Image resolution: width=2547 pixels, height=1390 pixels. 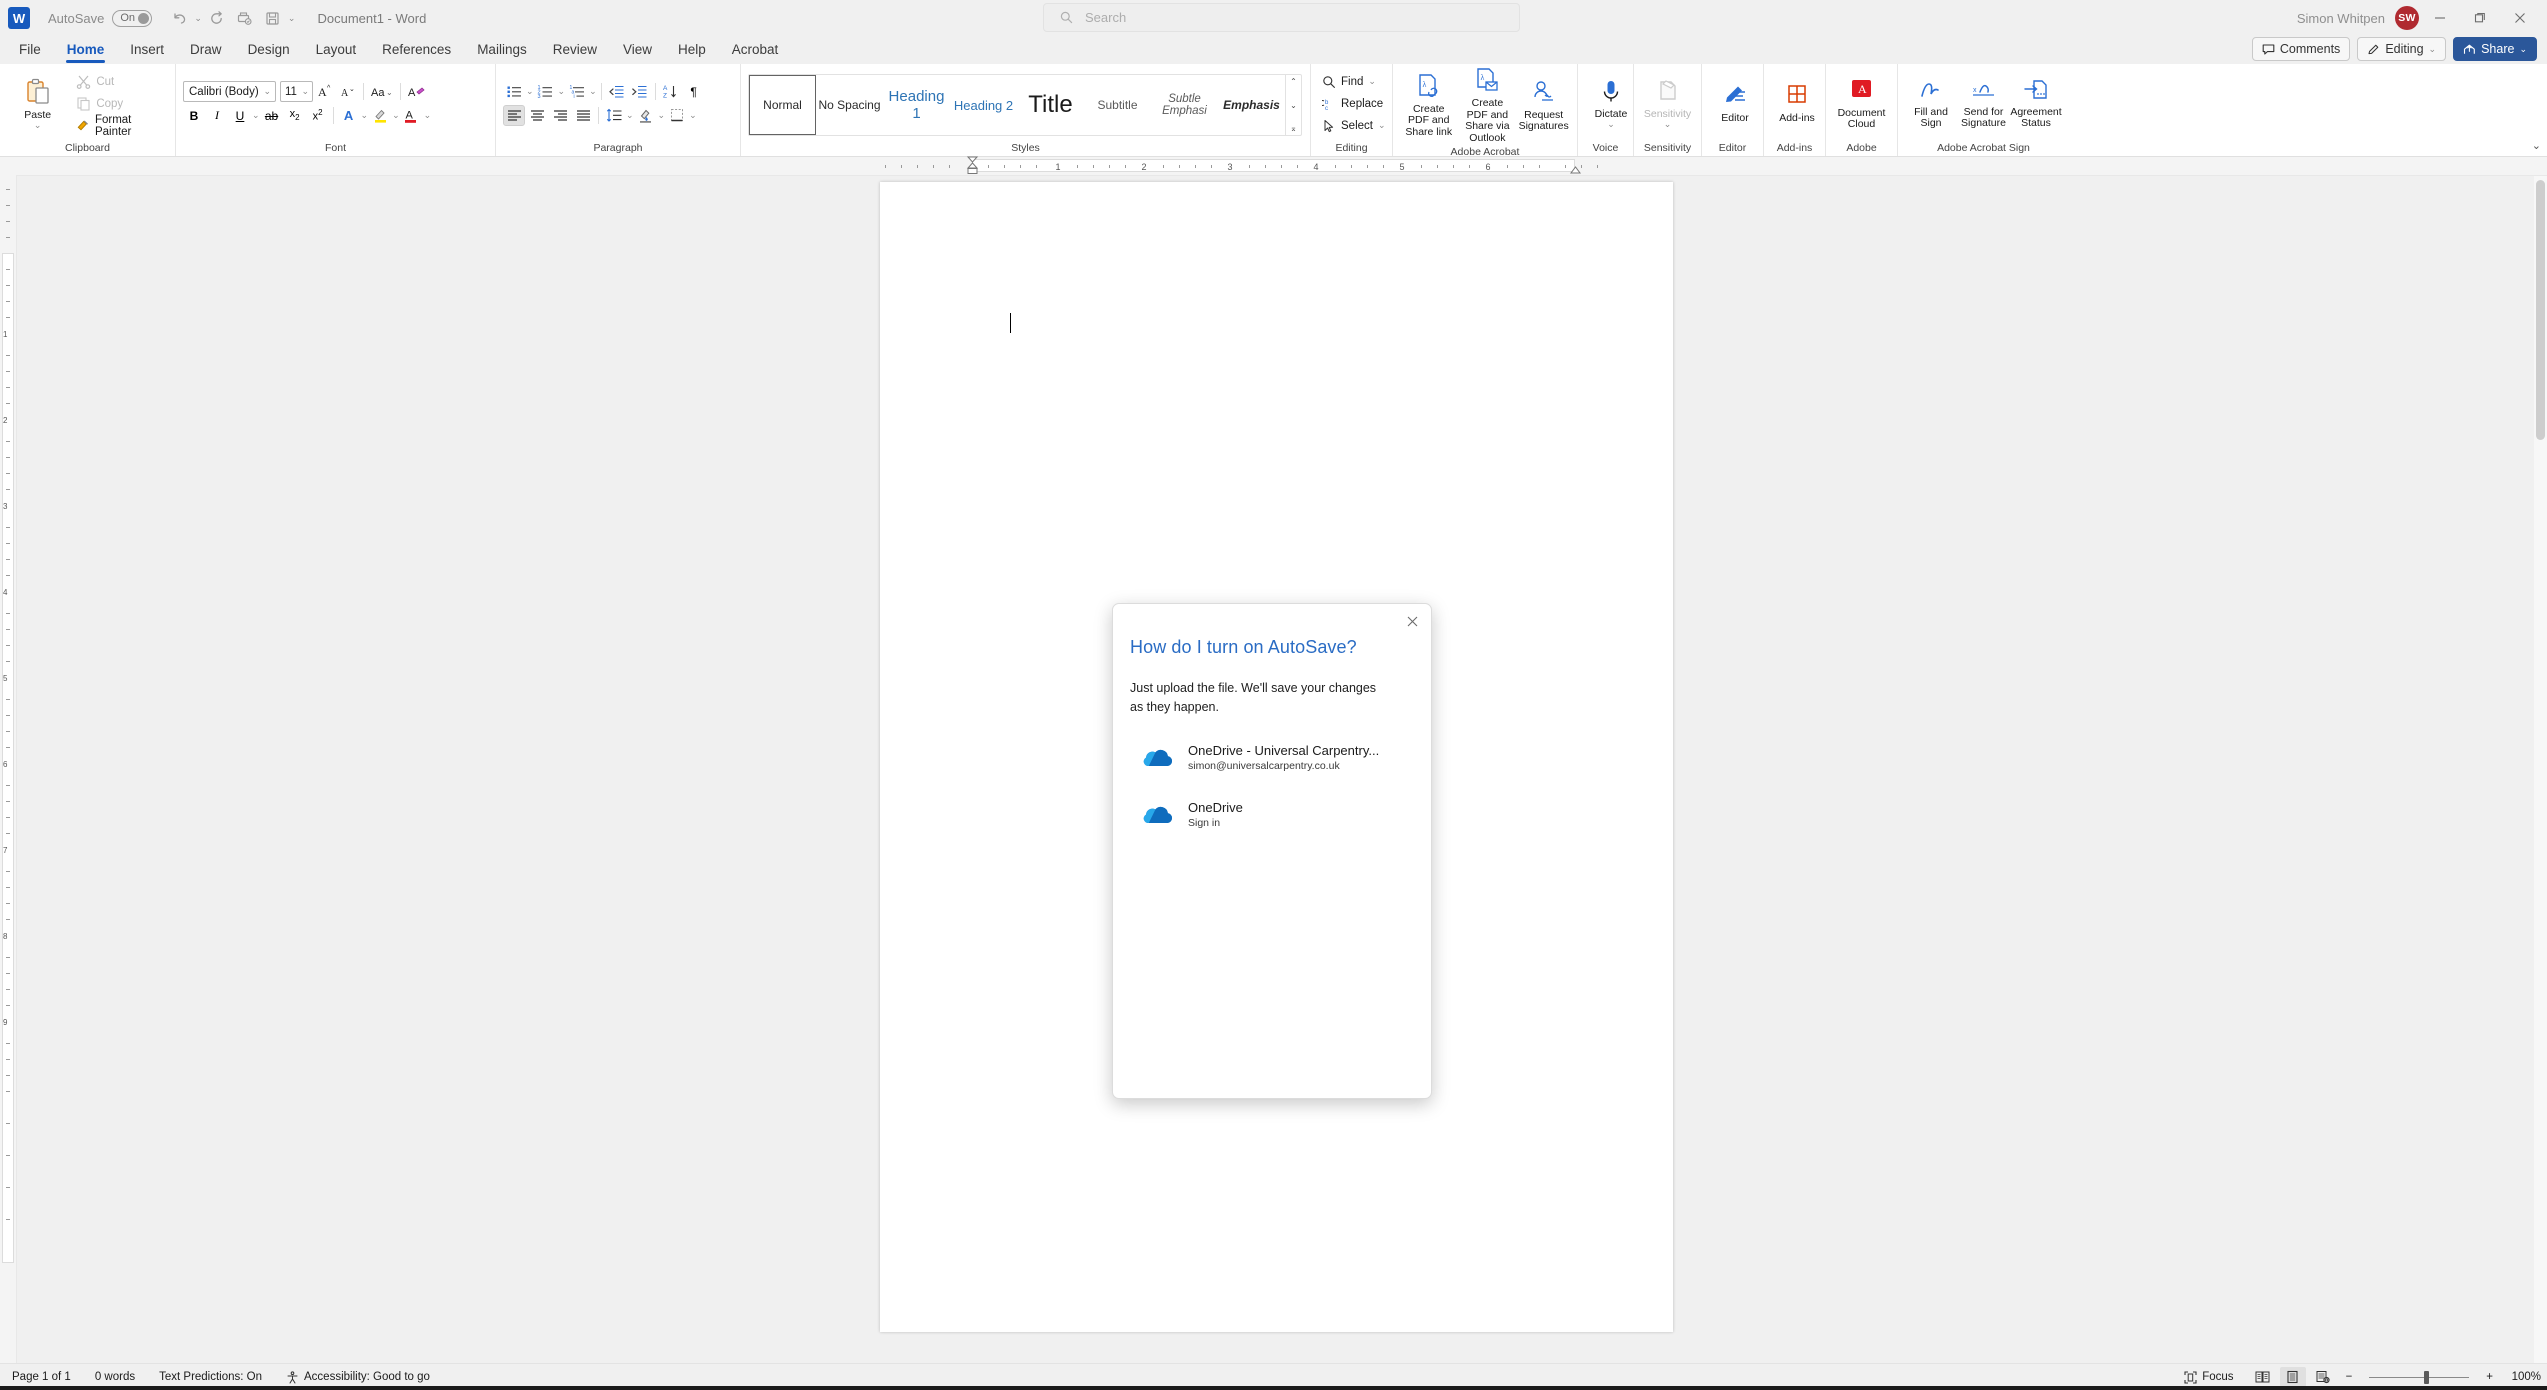 What do you see at coordinates (41, 1377) in the screenshot?
I see `page-number-status: Page 1 of 1` at bounding box center [41, 1377].